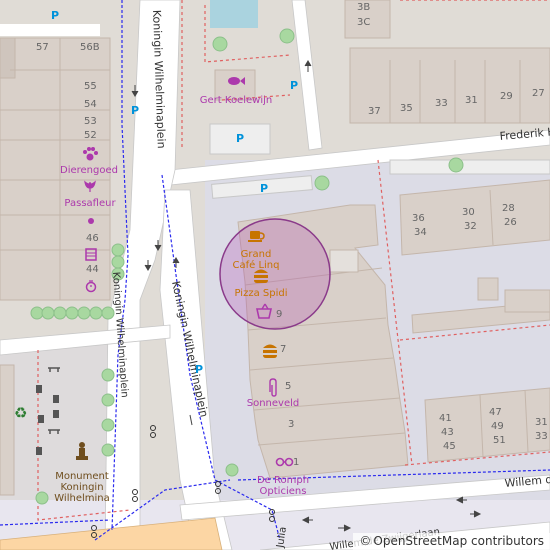 This screenshot has width=550, height=550. Describe the element at coordinates (445, 418) in the screenshot. I see `house-number: 41` at that location.